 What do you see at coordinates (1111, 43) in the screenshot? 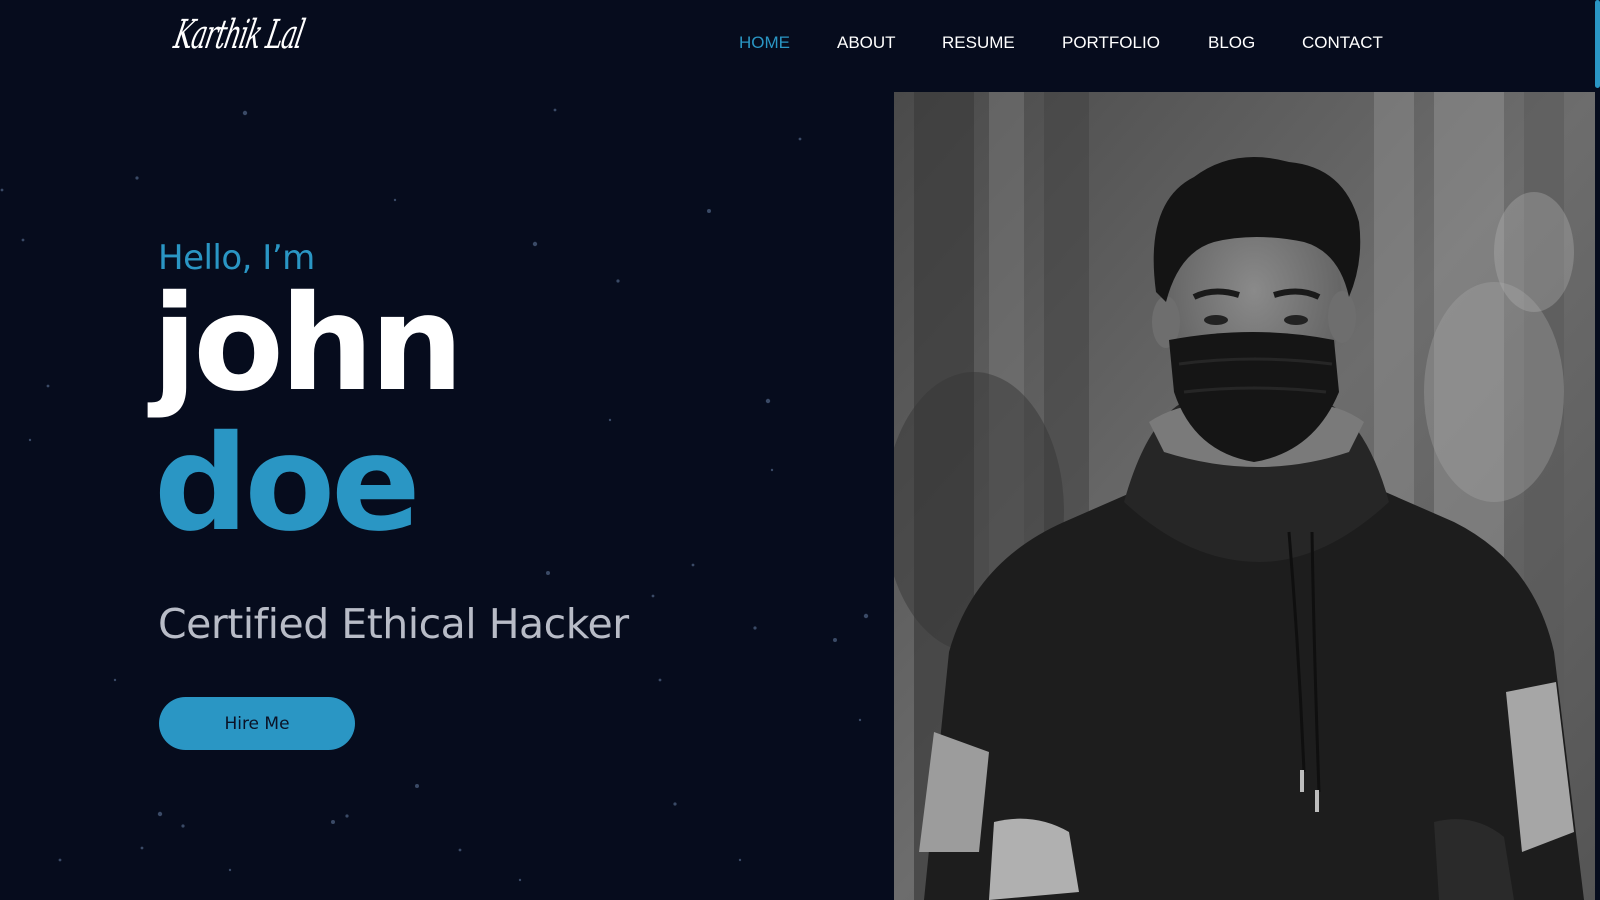
I see `nav-item-portfolio: PORTFOLIO` at bounding box center [1111, 43].